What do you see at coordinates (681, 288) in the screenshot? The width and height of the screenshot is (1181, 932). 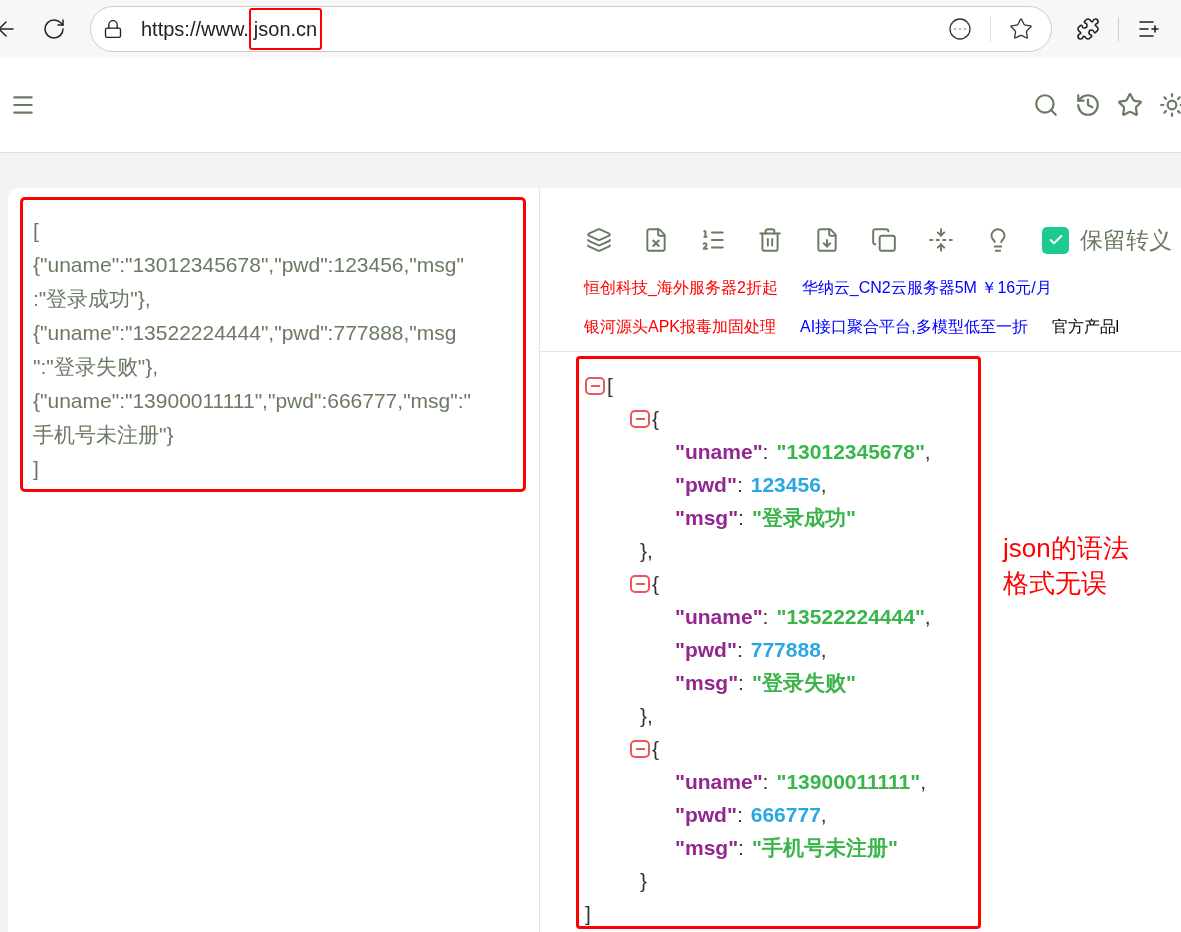 I see `ad-link: 恒创科技_海外服务器2折起` at bounding box center [681, 288].